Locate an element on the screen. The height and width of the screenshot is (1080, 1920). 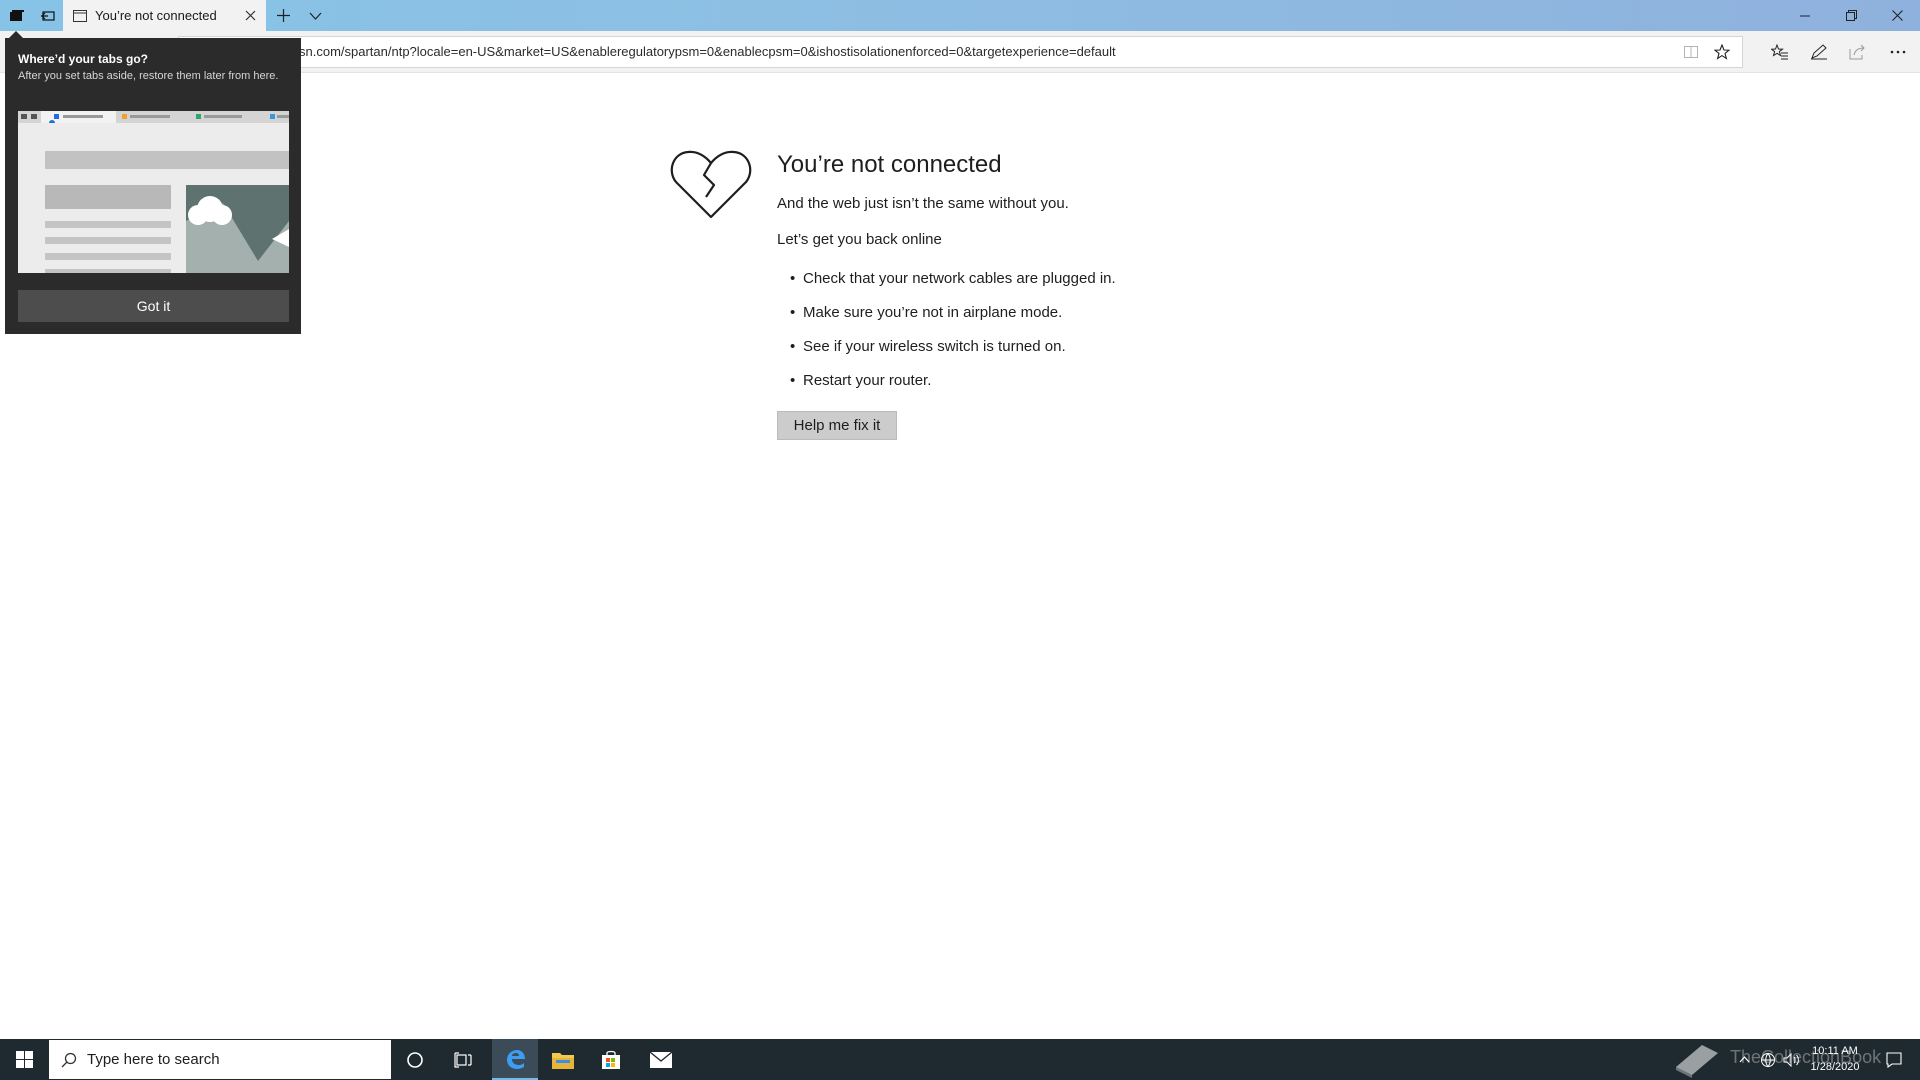
more-button is located at coordinates (1898, 52).